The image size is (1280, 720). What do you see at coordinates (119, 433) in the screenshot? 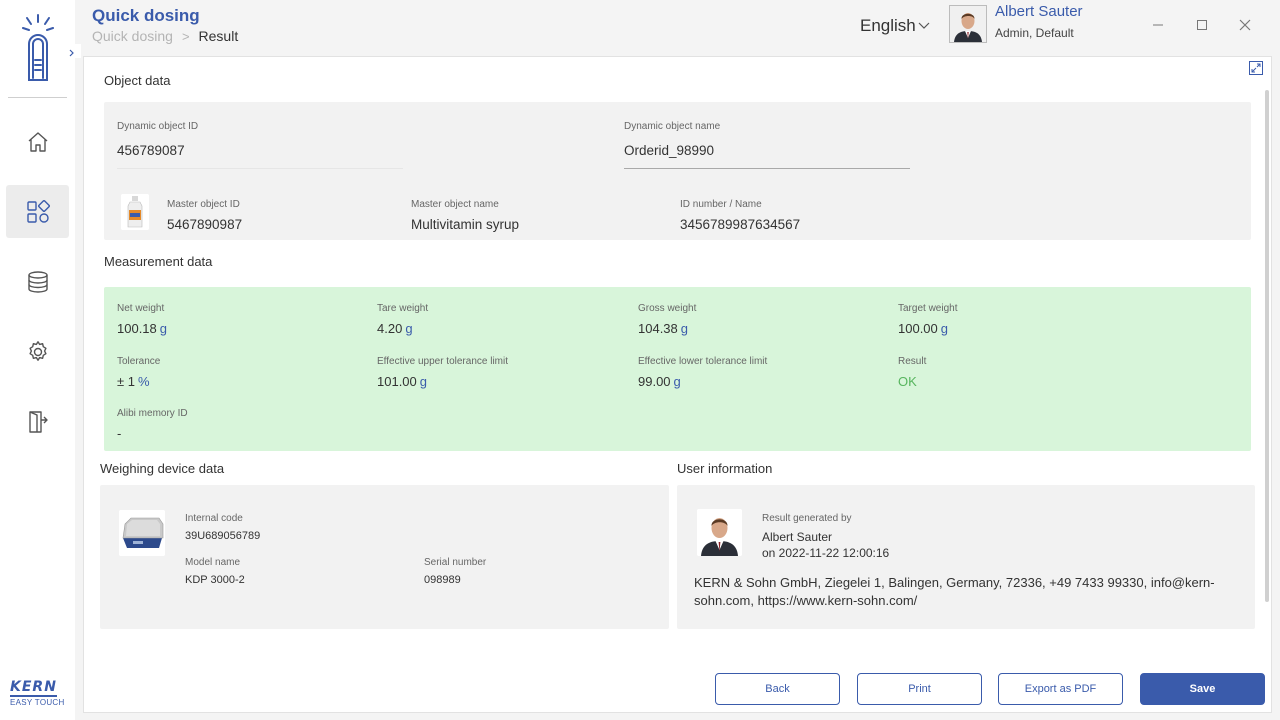
I see `alibi-memory-id-value: -` at bounding box center [119, 433].